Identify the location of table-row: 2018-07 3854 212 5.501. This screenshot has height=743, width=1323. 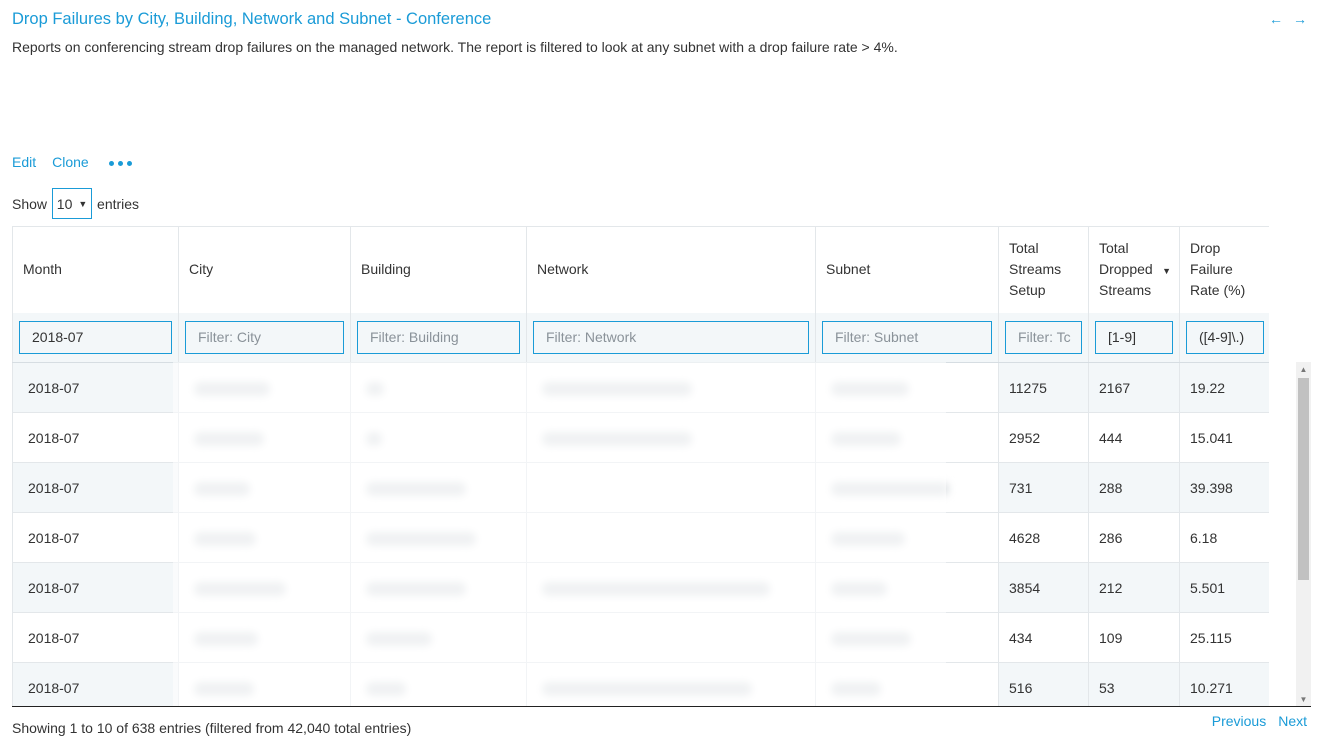
(640, 587).